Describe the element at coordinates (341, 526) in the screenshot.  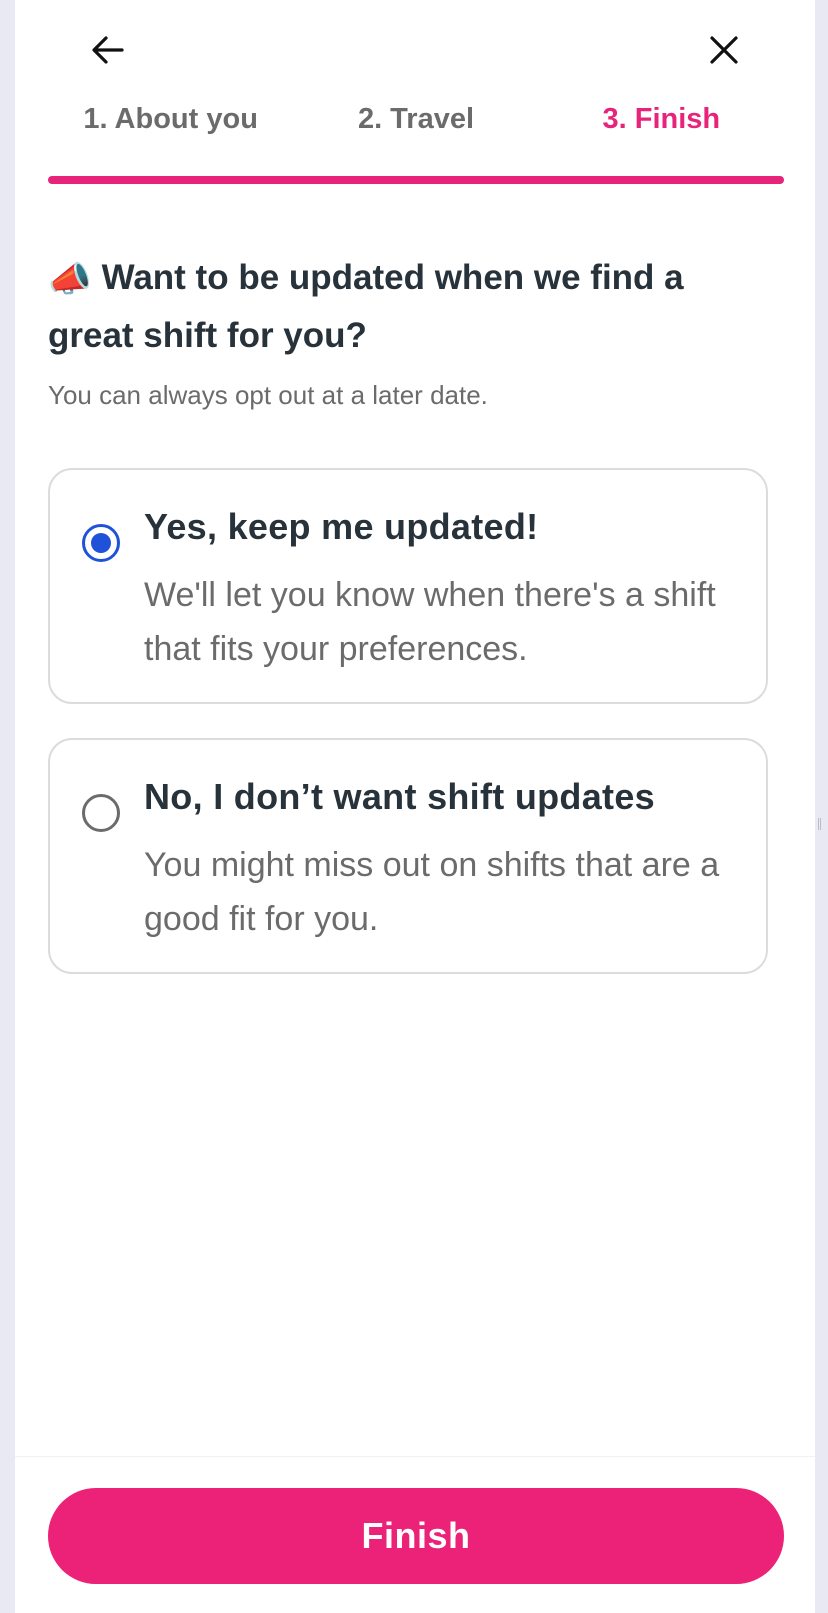
I see `option-yes-title: Yes, keep me updated!` at that location.